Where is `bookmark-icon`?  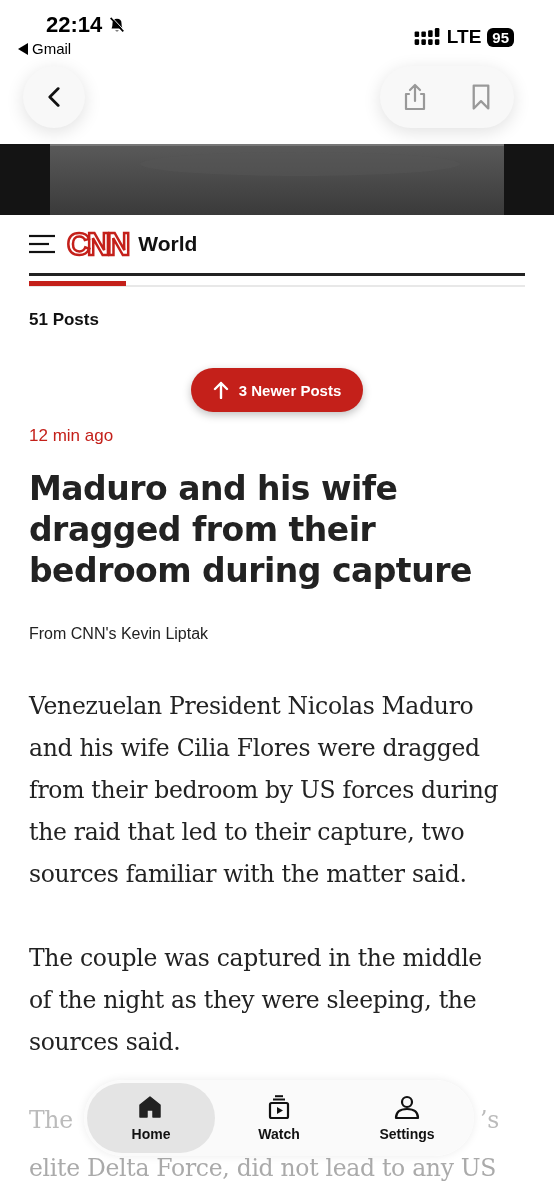 bookmark-icon is located at coordinates (481, 97).